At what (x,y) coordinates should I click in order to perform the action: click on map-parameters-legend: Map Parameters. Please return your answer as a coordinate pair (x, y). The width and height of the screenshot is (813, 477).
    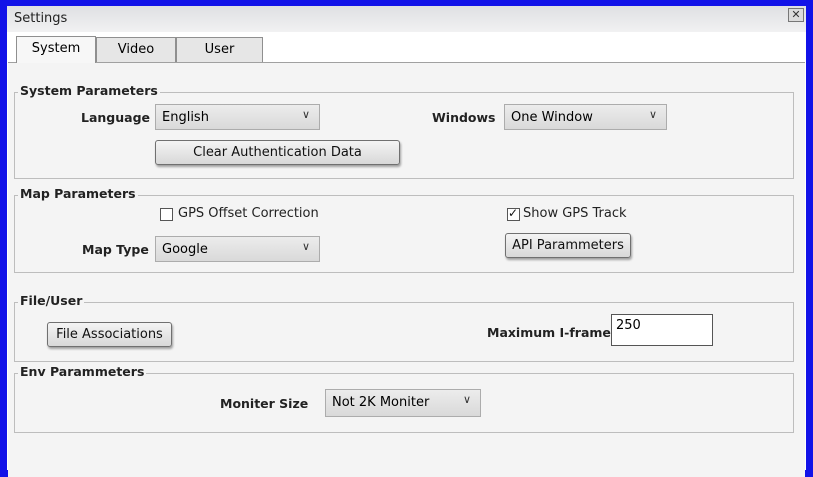
    Looking at the image, I should click on (78, 193).